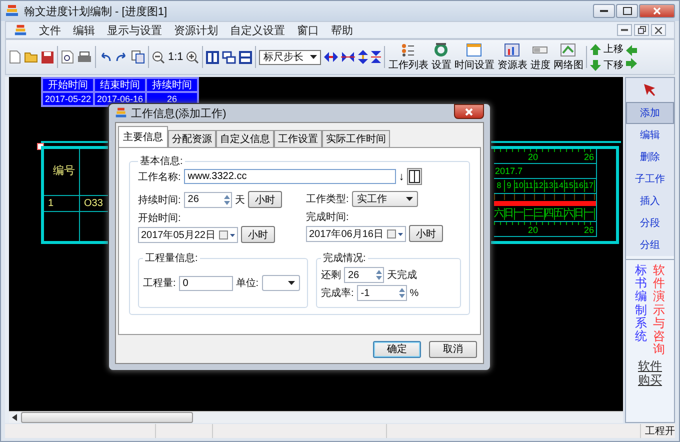 This screenshot has height=442, width=680. What do you see at coordinates (499, 214) in the screenshot?
I see `weekday-cell: 六` at bounding box center [499, 214].